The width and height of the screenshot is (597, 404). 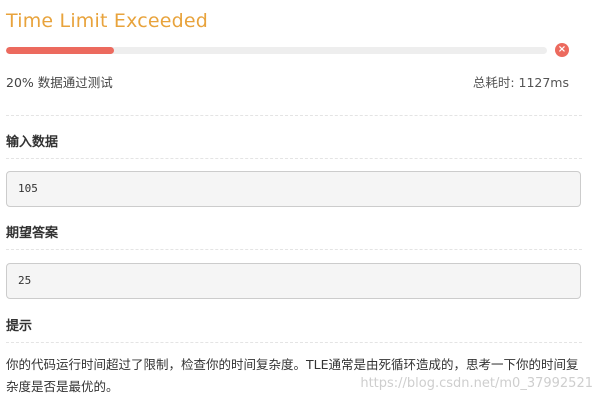 What do you see at coordinates (520, 82) in the screenshot?
I see `time-used-text: 总耗时: 1127ms` at bounding box center [520, 82].